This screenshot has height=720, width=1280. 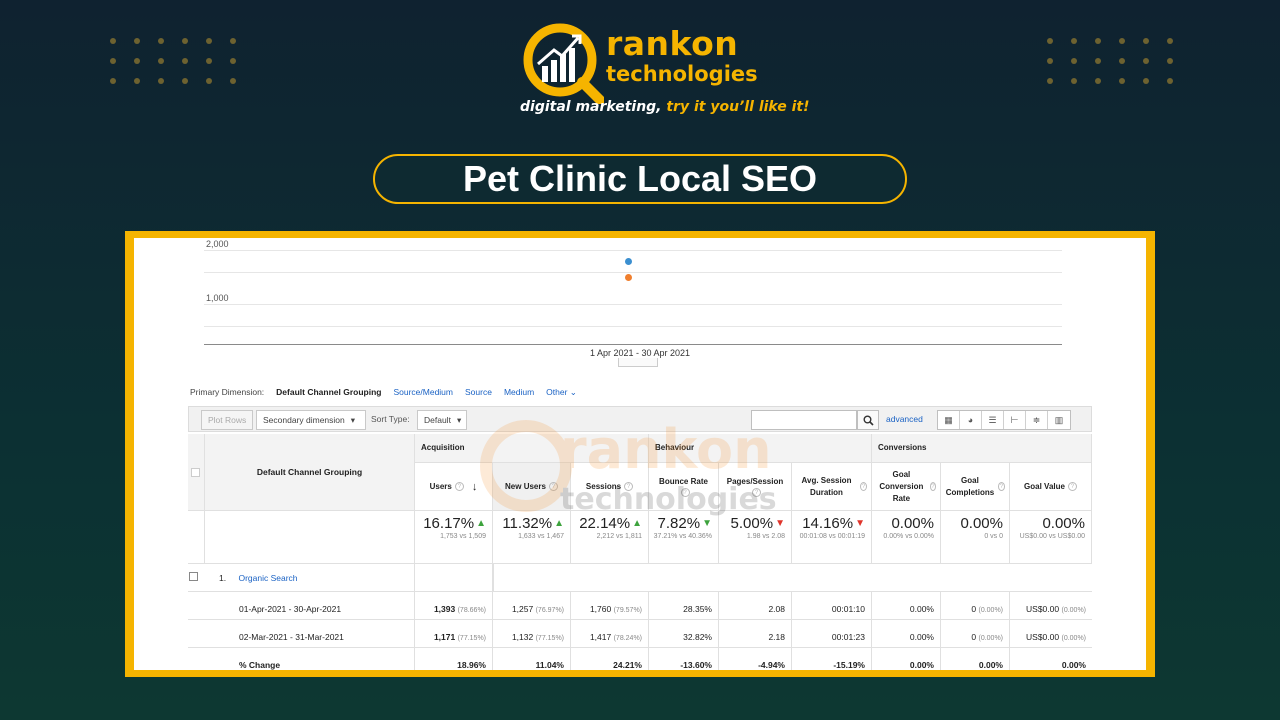 I want to click on sort-type-select: Default ▾, so click(x=442, y=420).